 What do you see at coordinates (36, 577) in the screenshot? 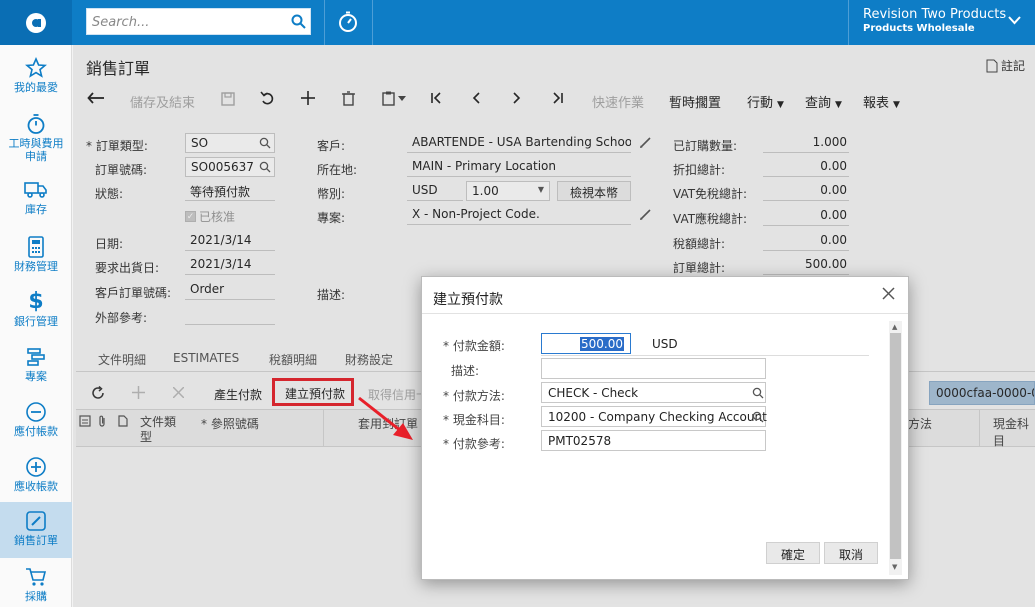
I see `cart-icon` at bounding box center [36, 577].